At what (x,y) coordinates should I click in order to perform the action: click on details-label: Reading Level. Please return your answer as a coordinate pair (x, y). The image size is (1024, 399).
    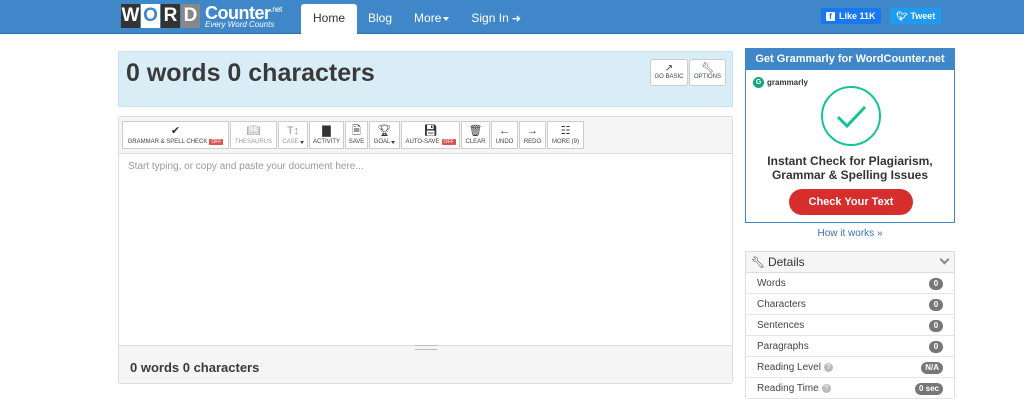
    Looking at the image, I should click on (789, 367).